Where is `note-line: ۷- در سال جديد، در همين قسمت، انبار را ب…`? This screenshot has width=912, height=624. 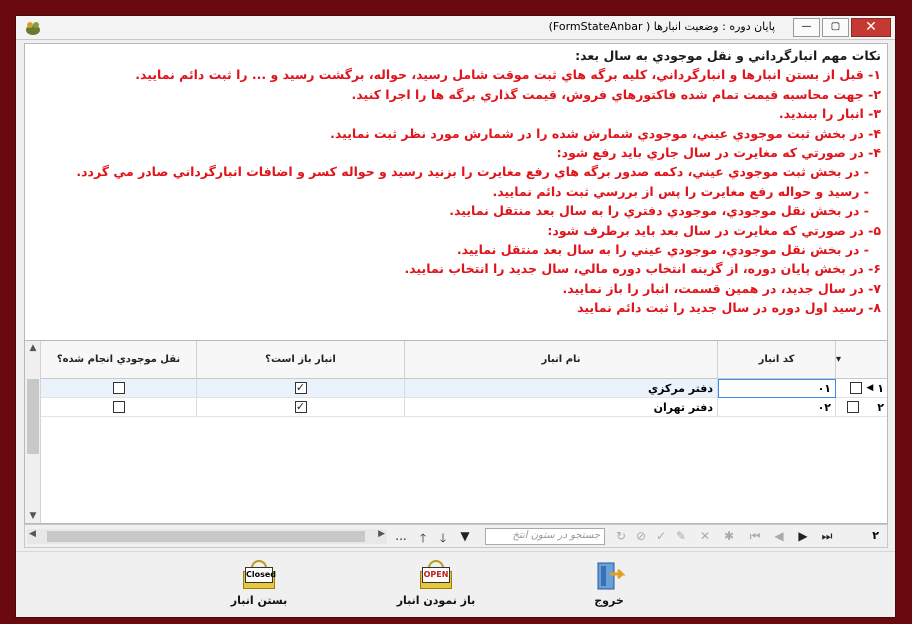
note-line: ۷- در سال جديد، در همين قسمت، انبار را ب… is located at coordinates (721, 288).